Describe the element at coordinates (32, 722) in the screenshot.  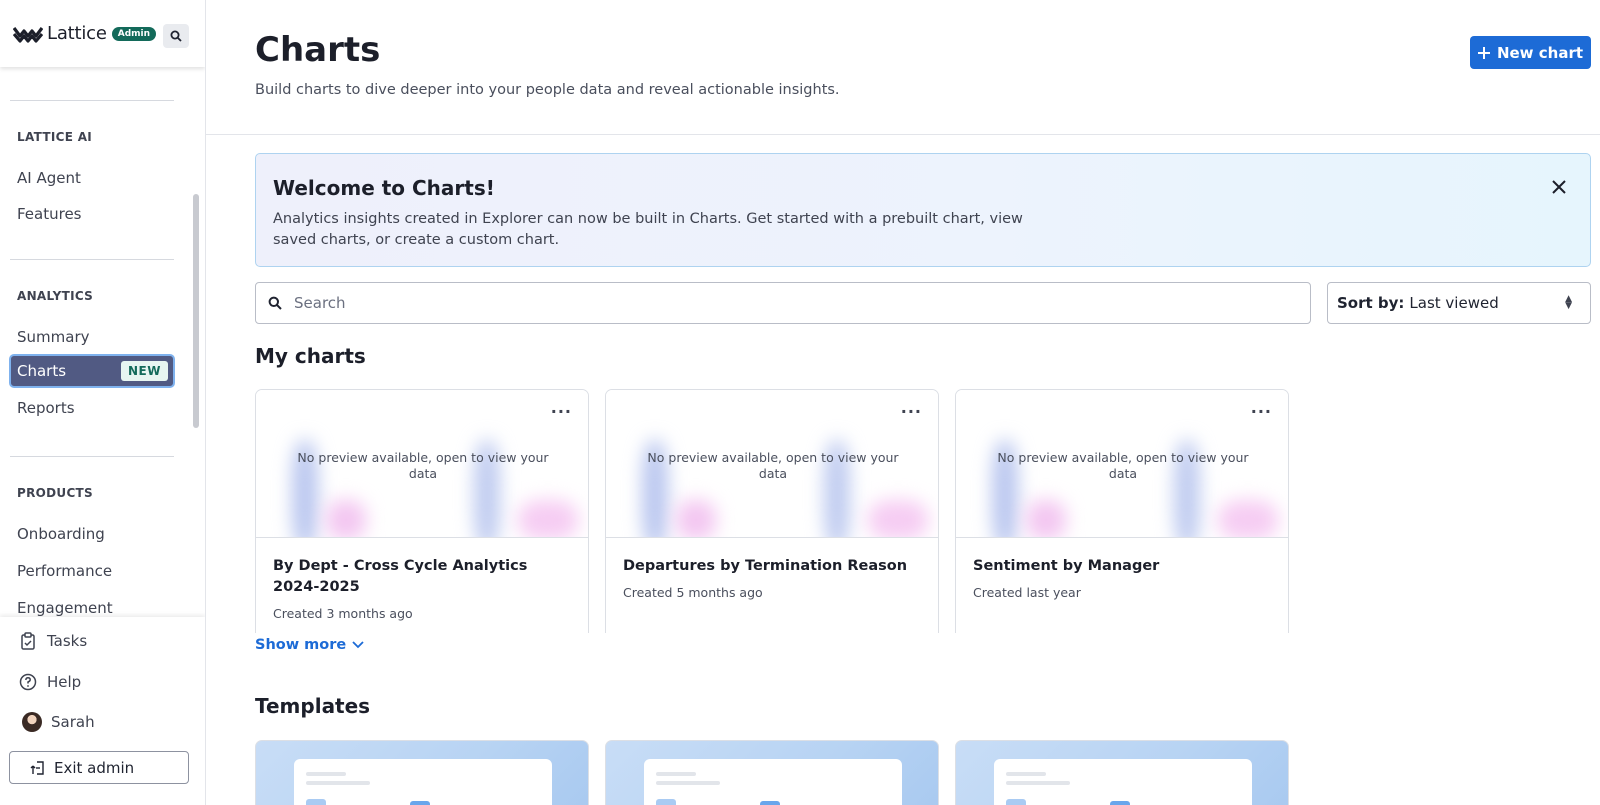
I see `avatar` at that location.